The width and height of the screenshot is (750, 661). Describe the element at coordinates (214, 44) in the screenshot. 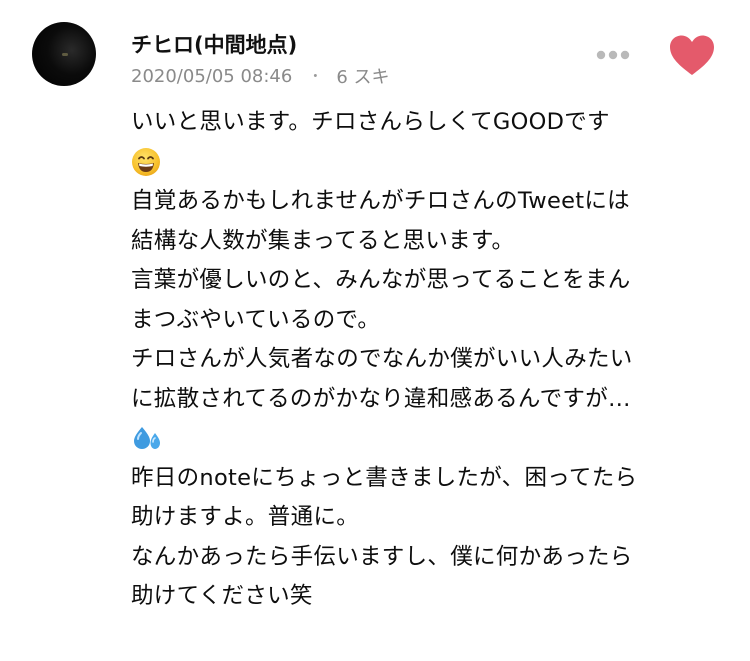

I see `author-name: チヒロ(中間地点)` at that location.